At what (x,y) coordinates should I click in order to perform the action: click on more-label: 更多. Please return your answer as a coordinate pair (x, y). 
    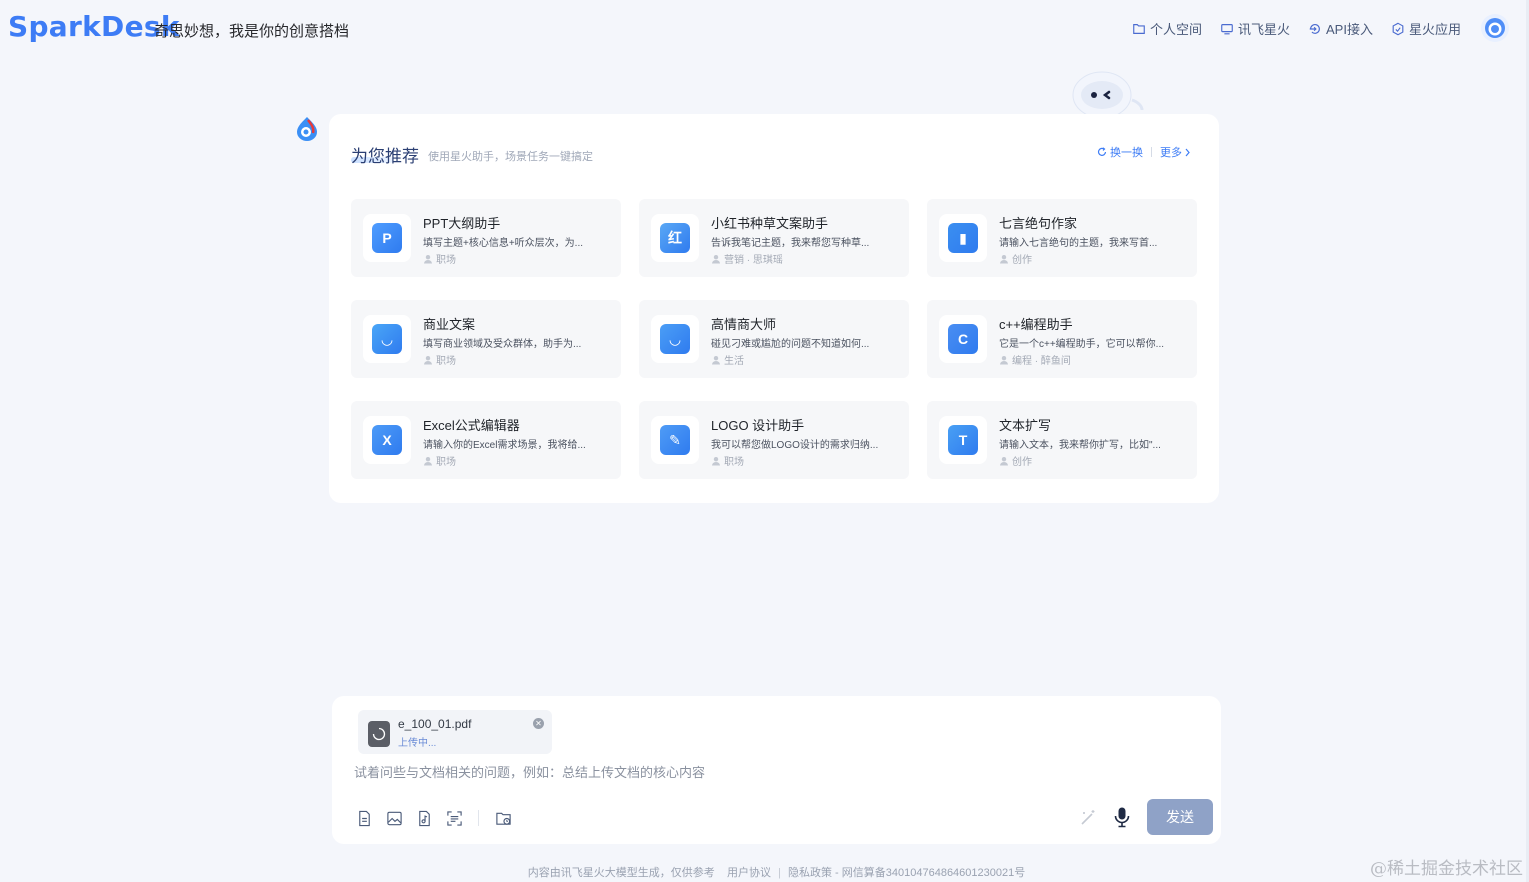
    Looking at the image, I should click on (1171, 153).